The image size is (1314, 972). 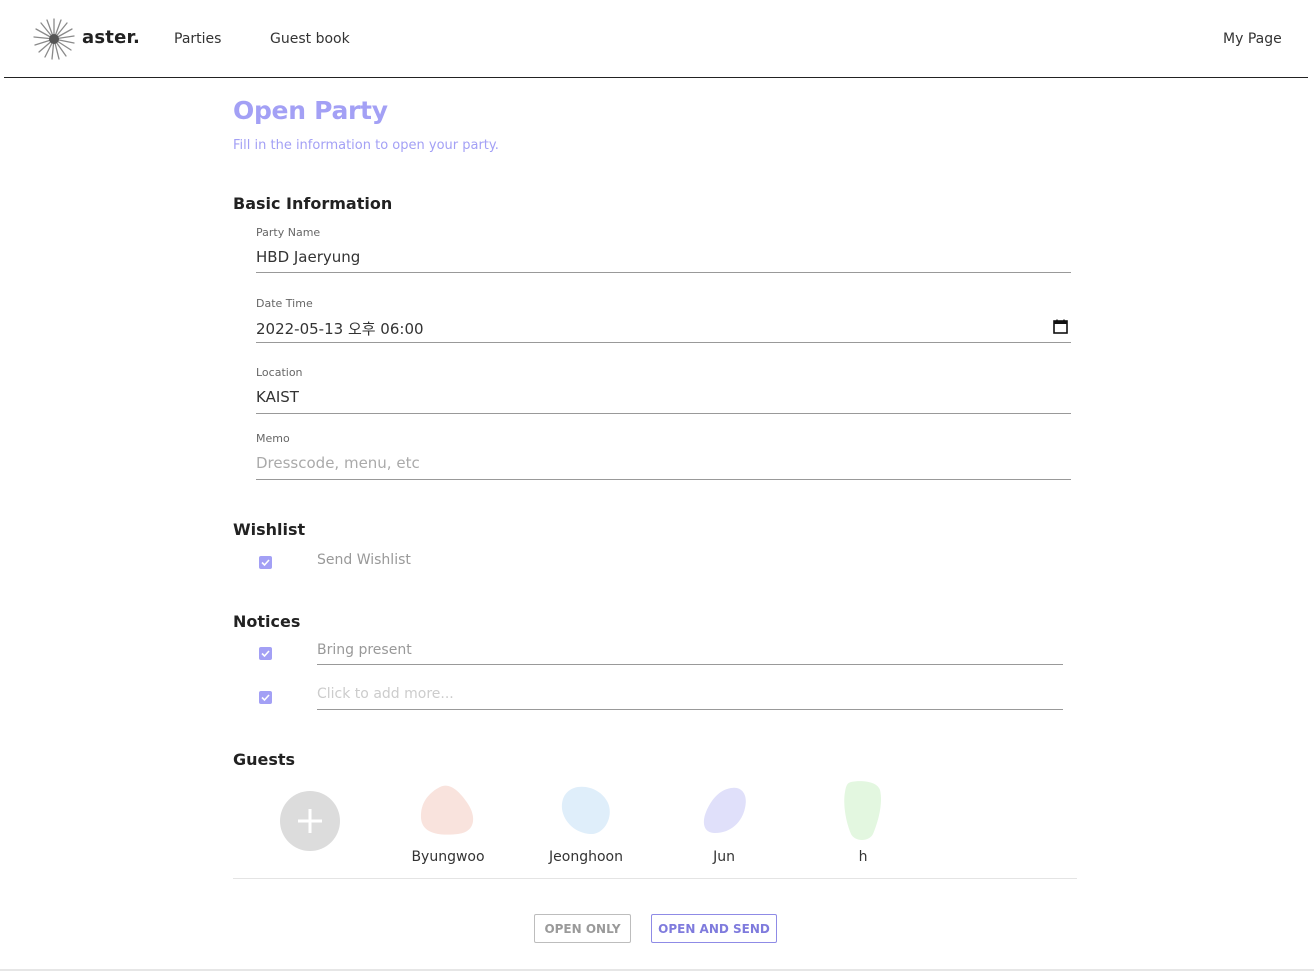 I want to click on add-notice-underline, so click(x=690, y=709).